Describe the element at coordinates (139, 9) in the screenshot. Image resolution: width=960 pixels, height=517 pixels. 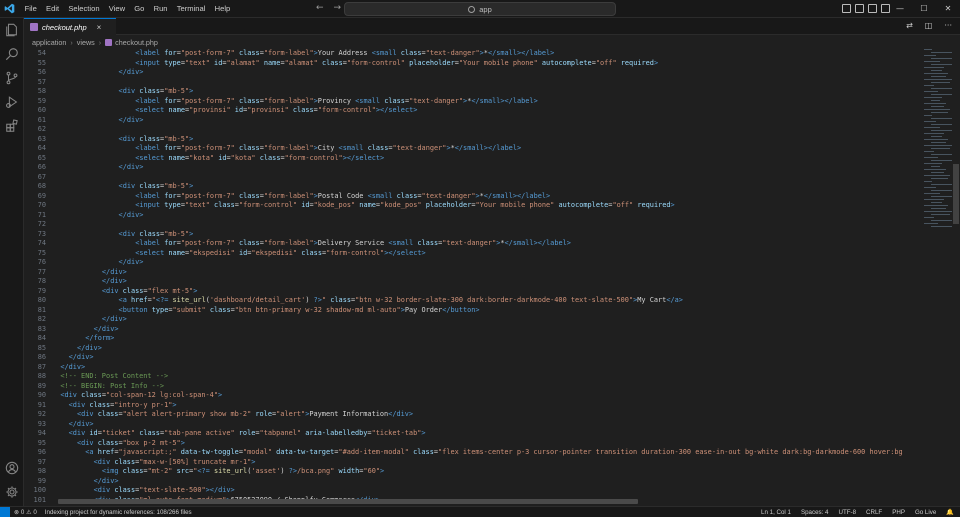
I see `menu-item-go: Go` at that location.